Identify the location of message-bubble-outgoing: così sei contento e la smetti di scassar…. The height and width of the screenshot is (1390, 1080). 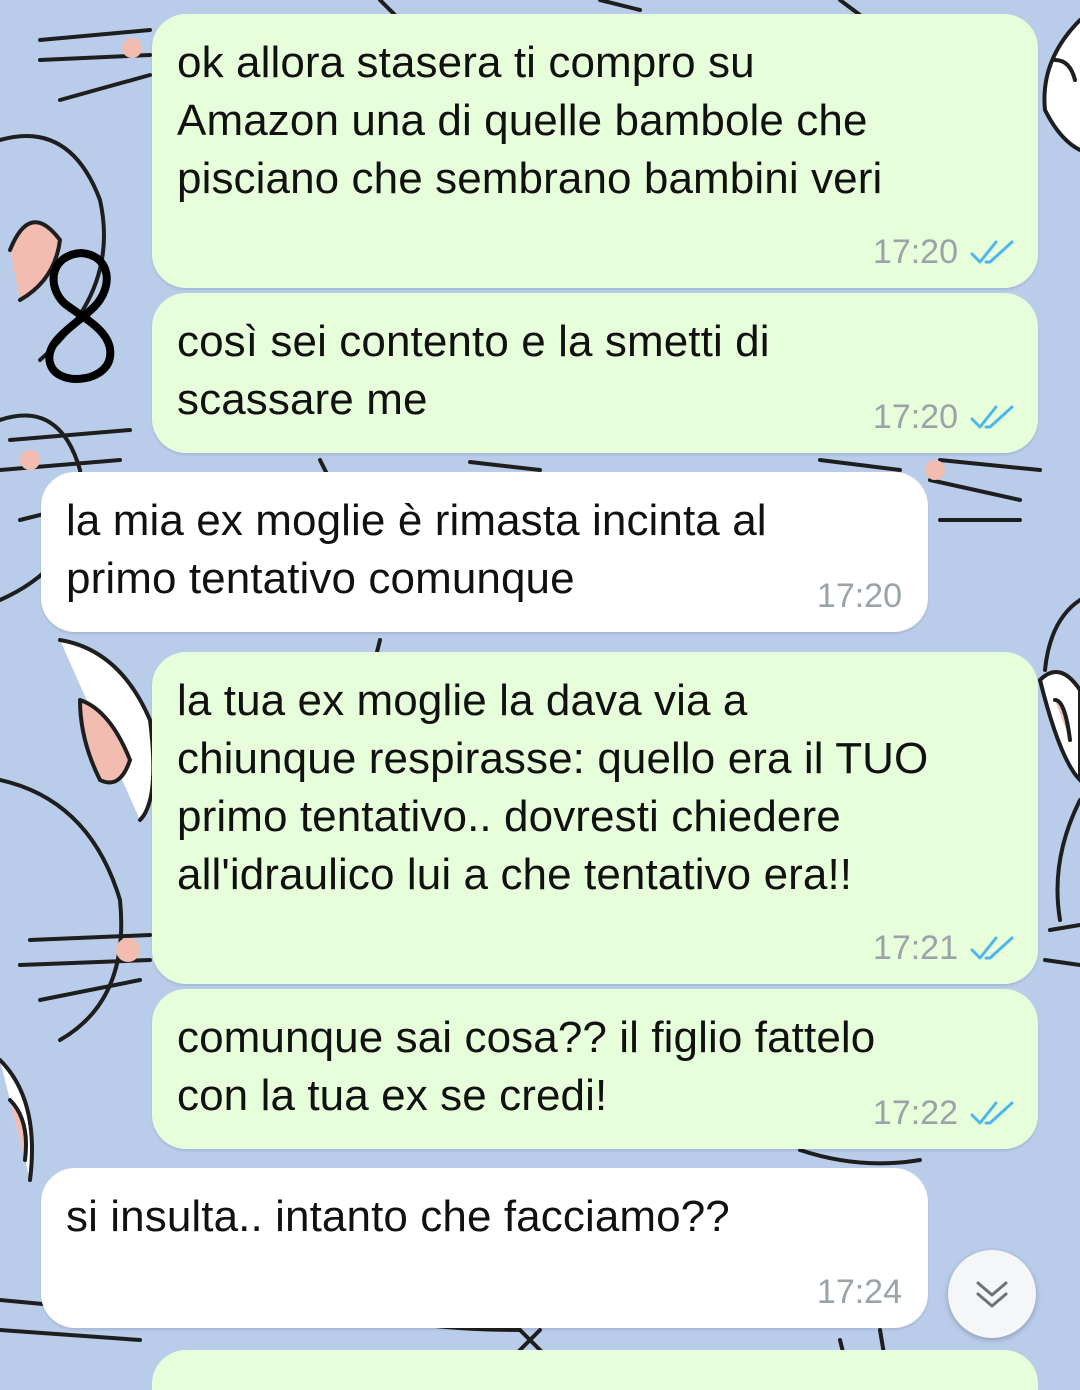
(595, 373).